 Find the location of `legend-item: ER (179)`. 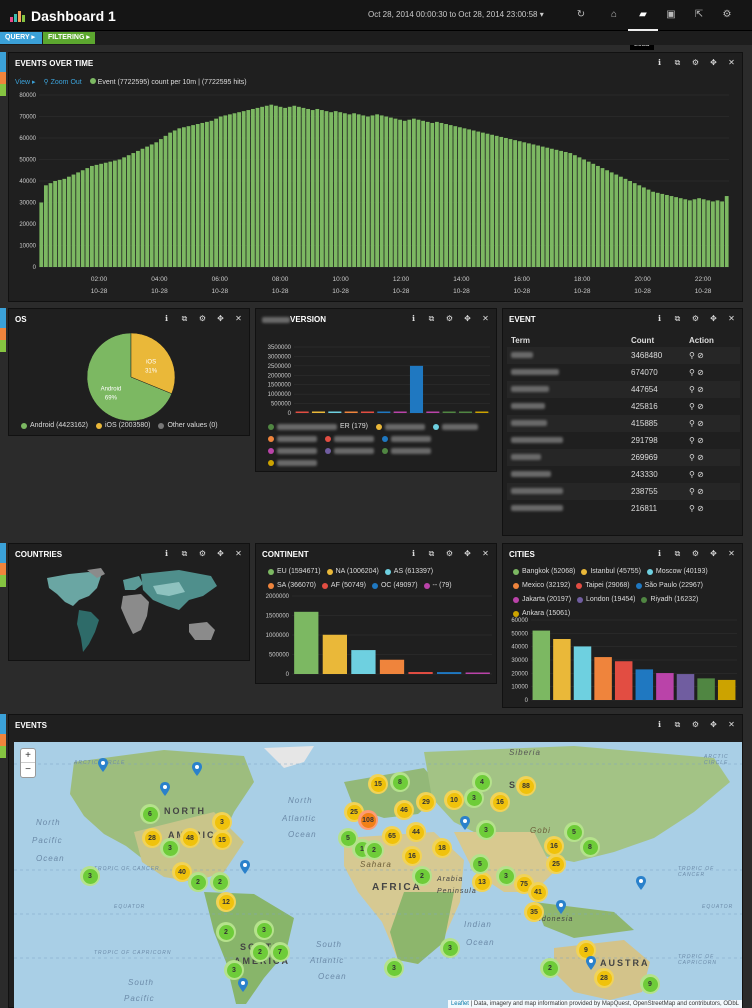

legend-item: ER (179) is located at coordinates (318, 427).